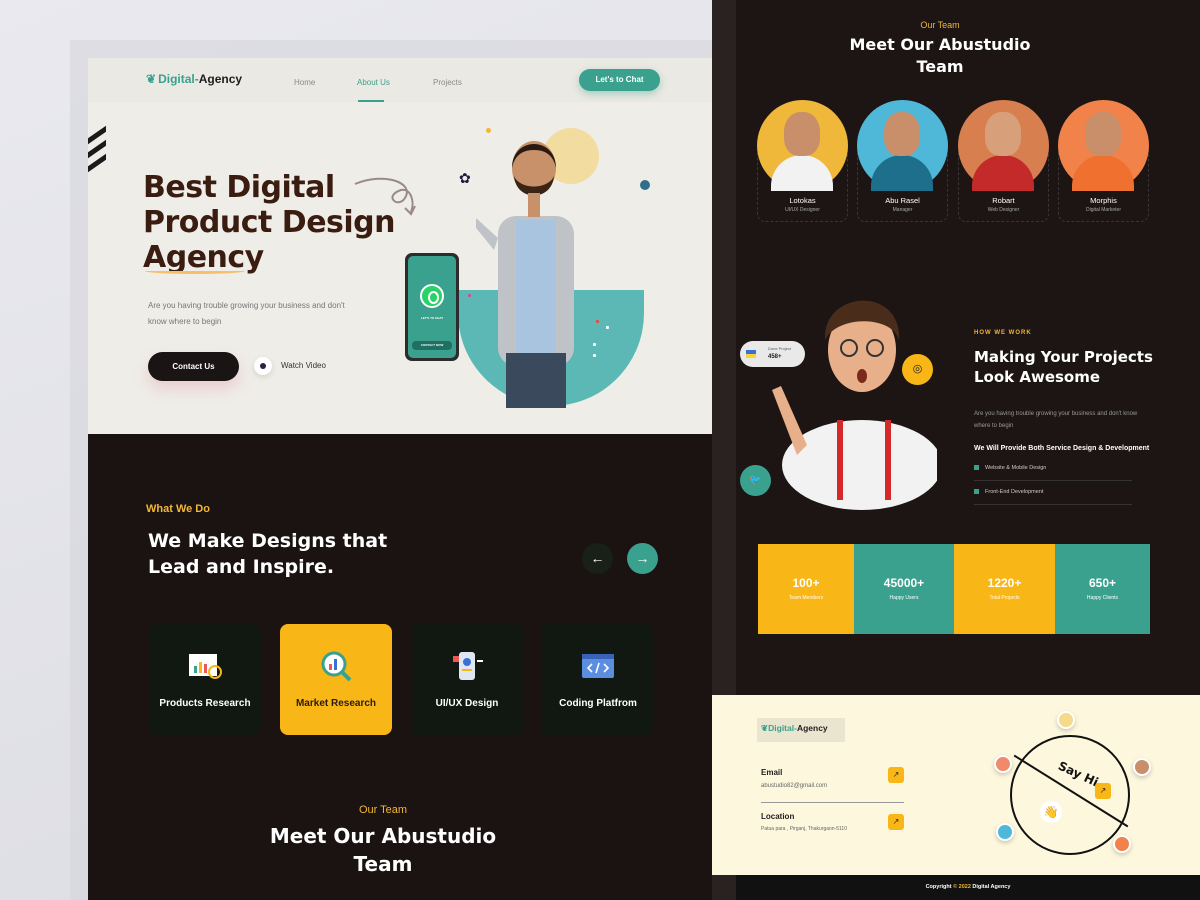  What do you see at coordinates (598, 679) in the screenshot?
I see `service-card: Coding Platfrom` at bounding box center [598, 679].